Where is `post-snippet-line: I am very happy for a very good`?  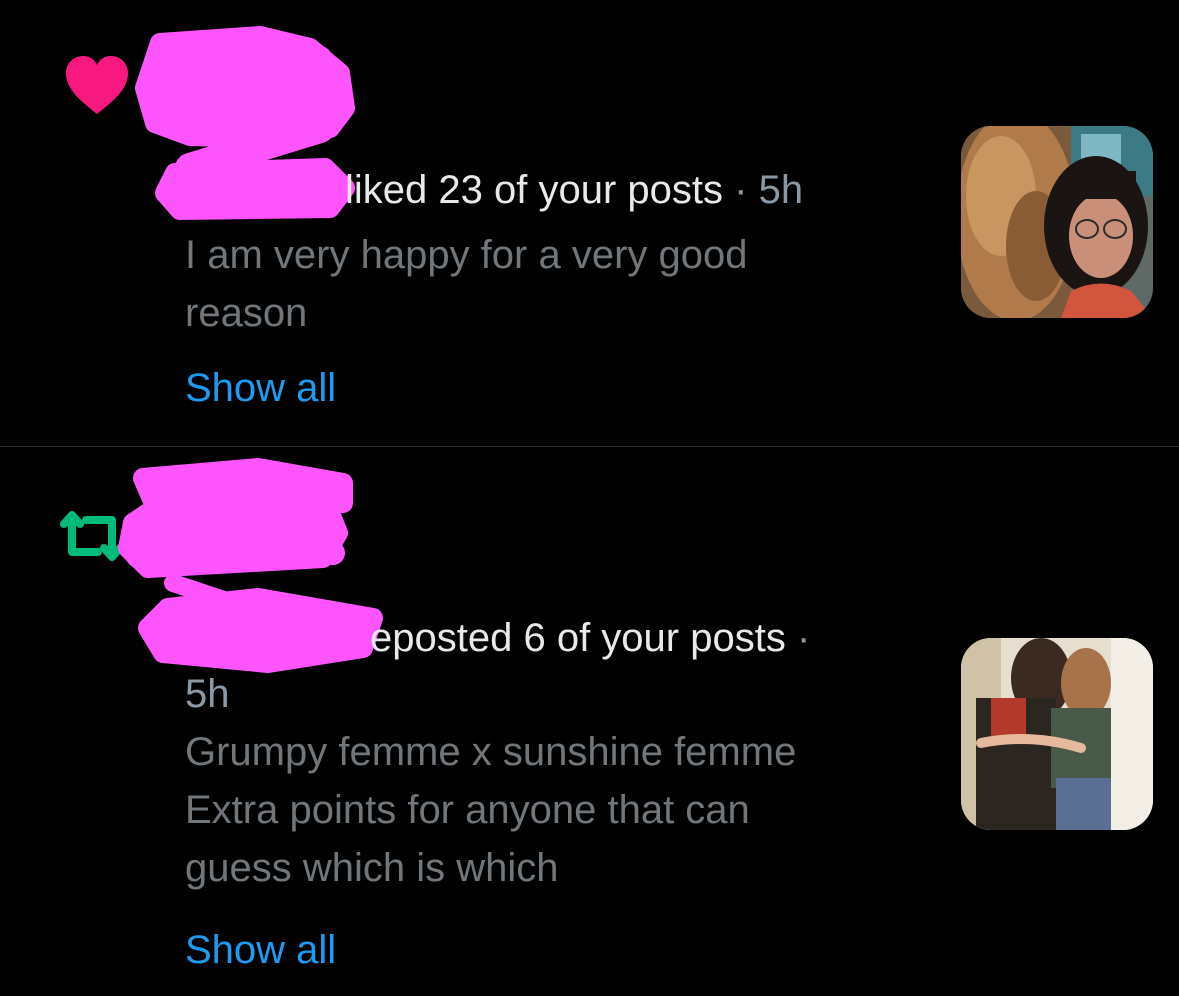 post-snippet-line: I am very happy for a very good is located at coordinates (466, 255).